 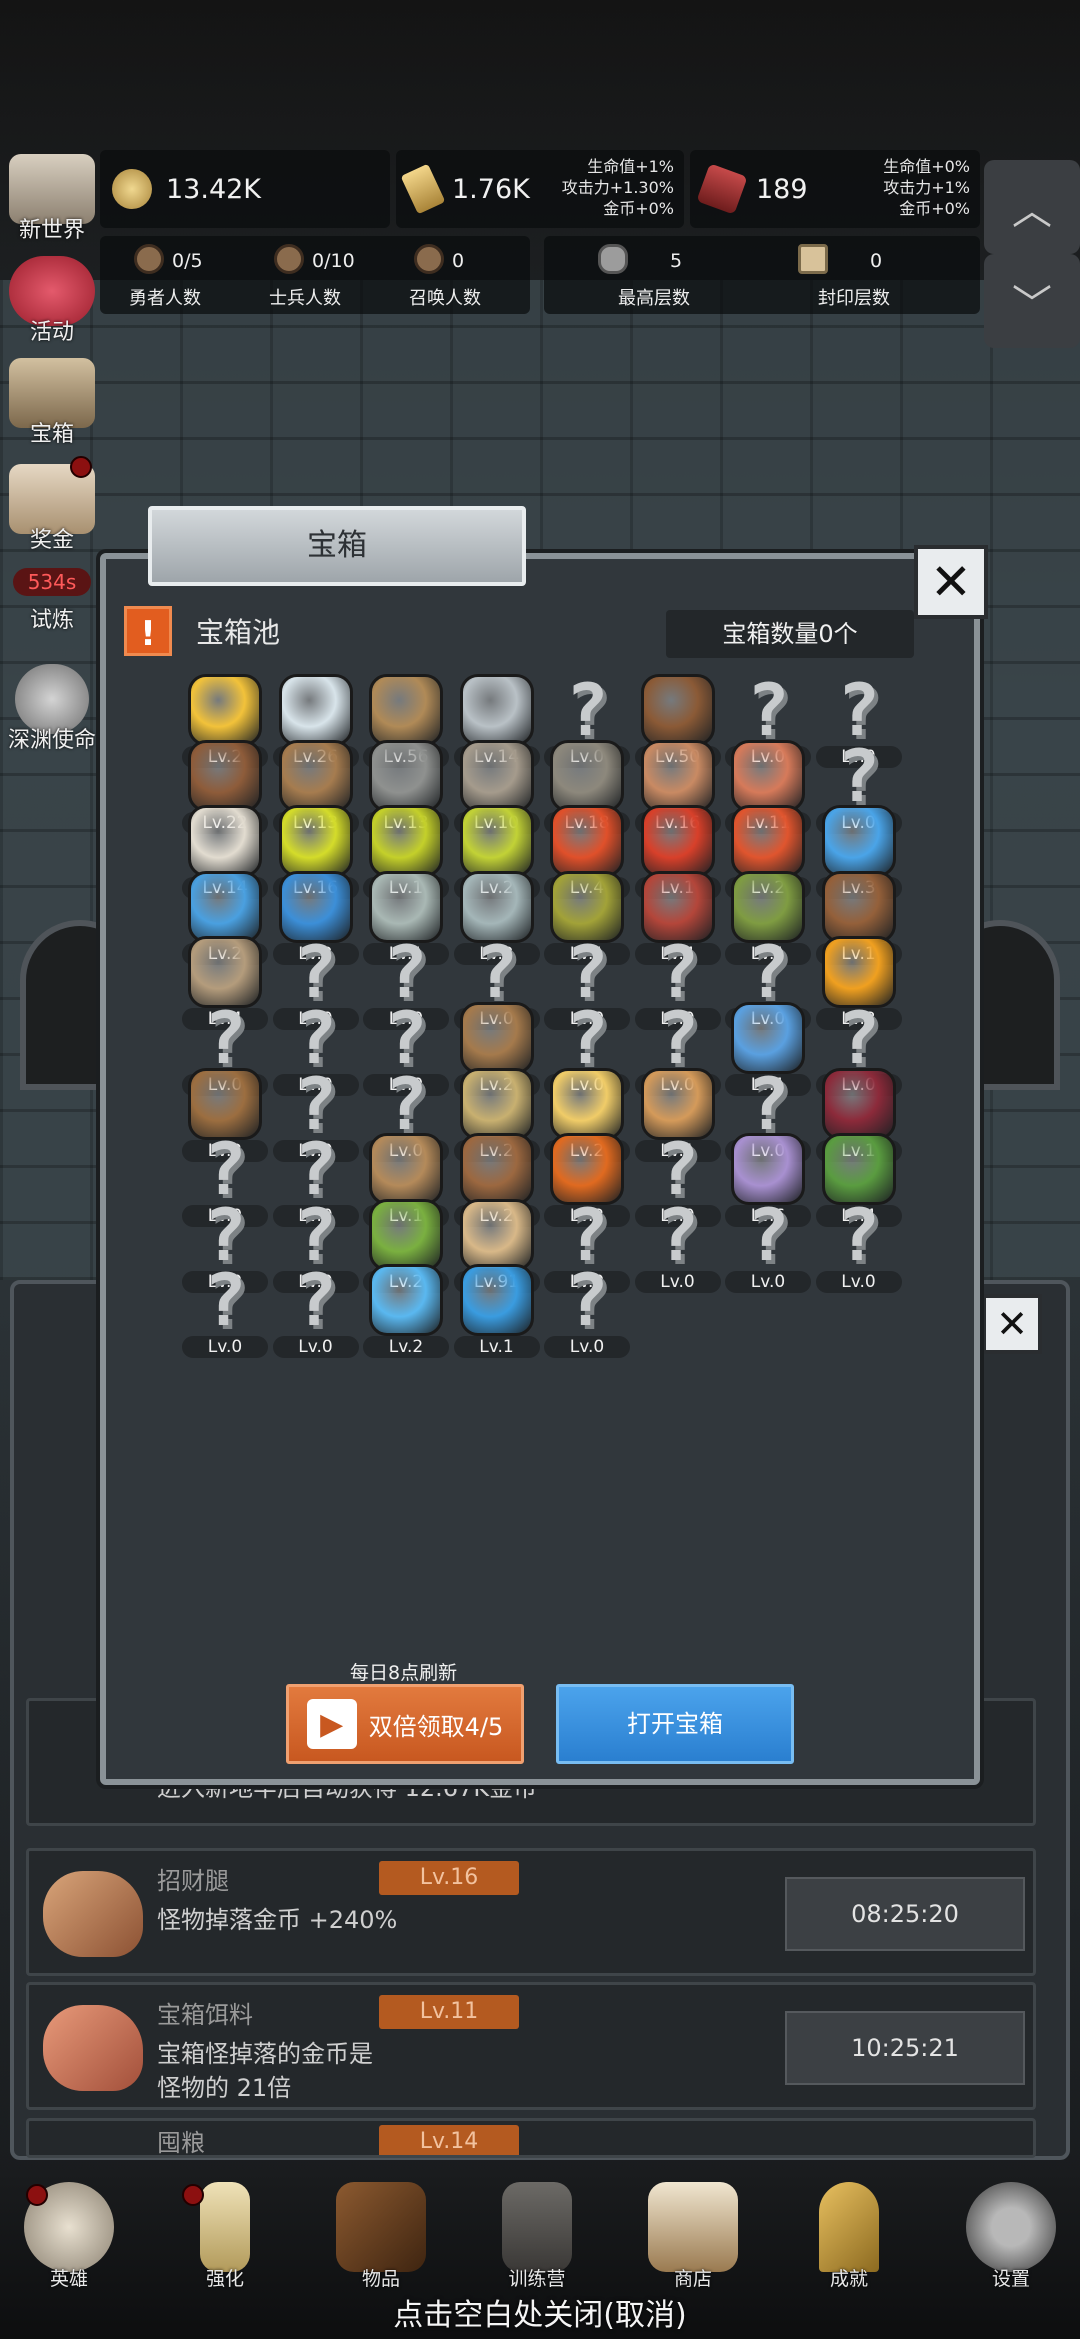 What do you see at coordinates (782, 189) in the screenshot?
I see `ruby-value: 189` at bounding box center [782, 189].